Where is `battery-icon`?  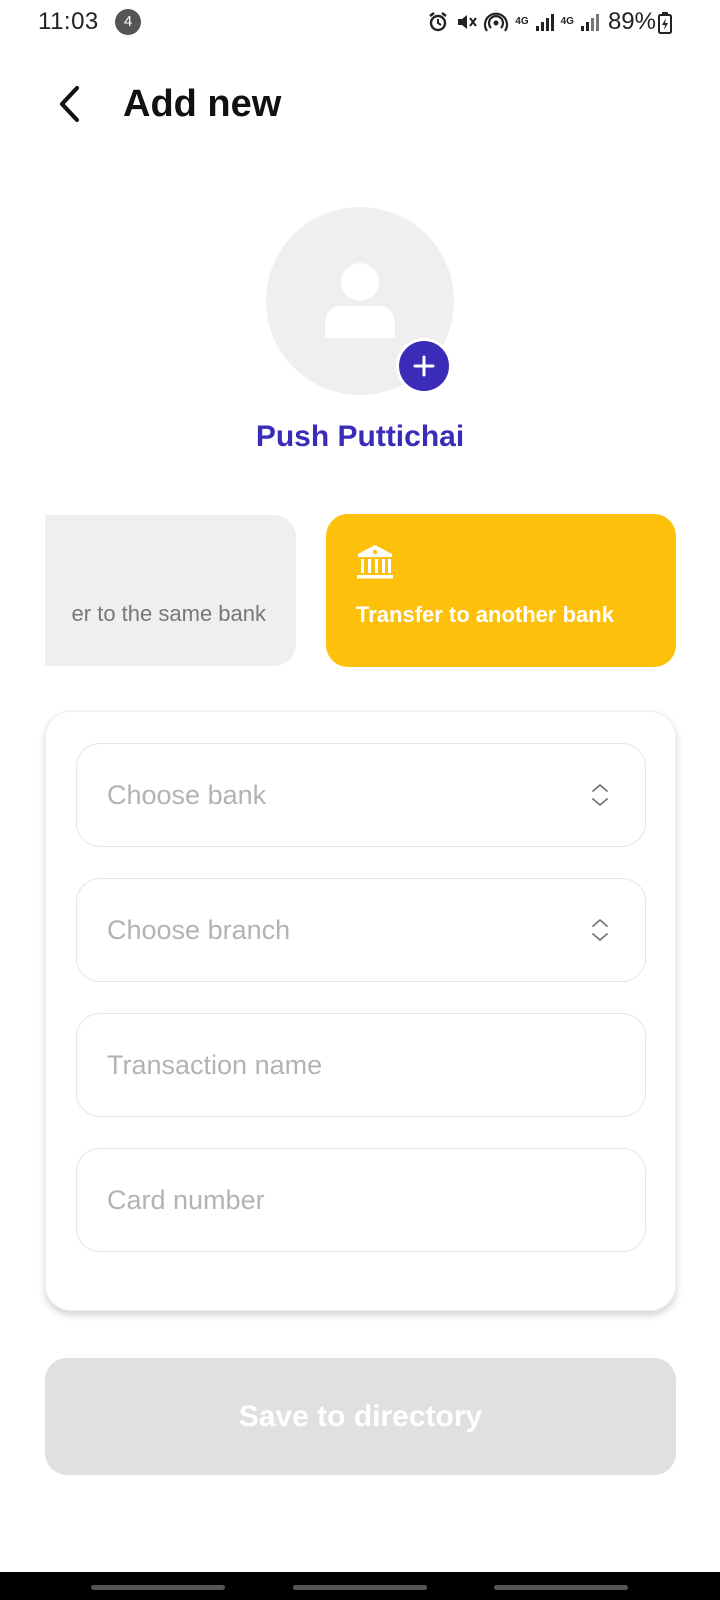 battery-icon is located at coordinates (665, 23).